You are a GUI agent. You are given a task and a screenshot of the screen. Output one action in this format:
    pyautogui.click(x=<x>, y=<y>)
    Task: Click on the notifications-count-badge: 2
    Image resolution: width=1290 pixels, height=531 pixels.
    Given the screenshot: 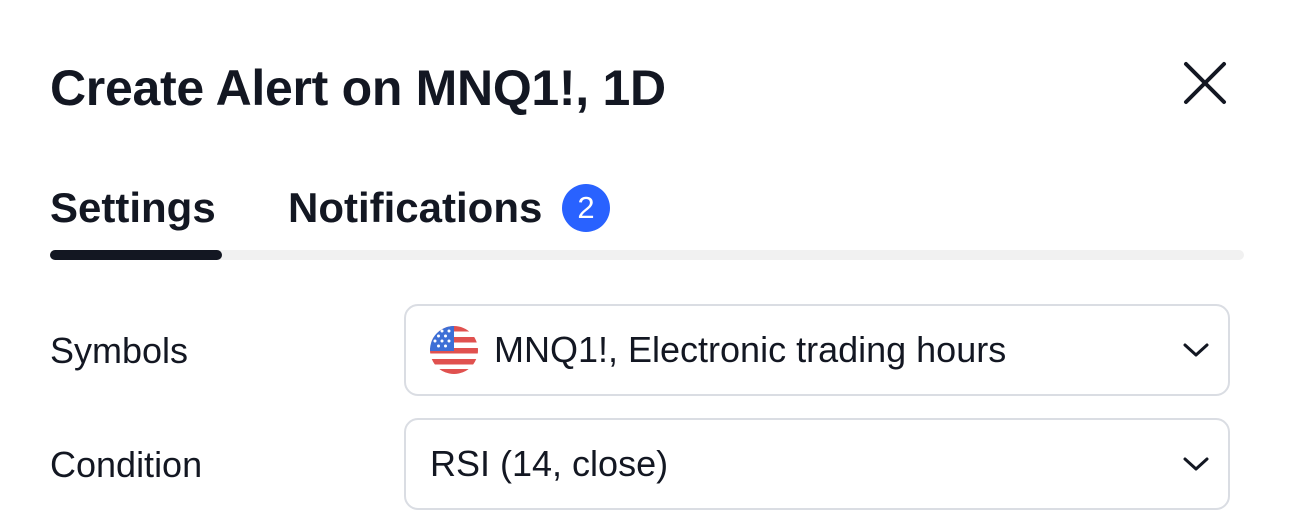 What is the action you would take?
    pyautogui.click(x=586, y=208)
    